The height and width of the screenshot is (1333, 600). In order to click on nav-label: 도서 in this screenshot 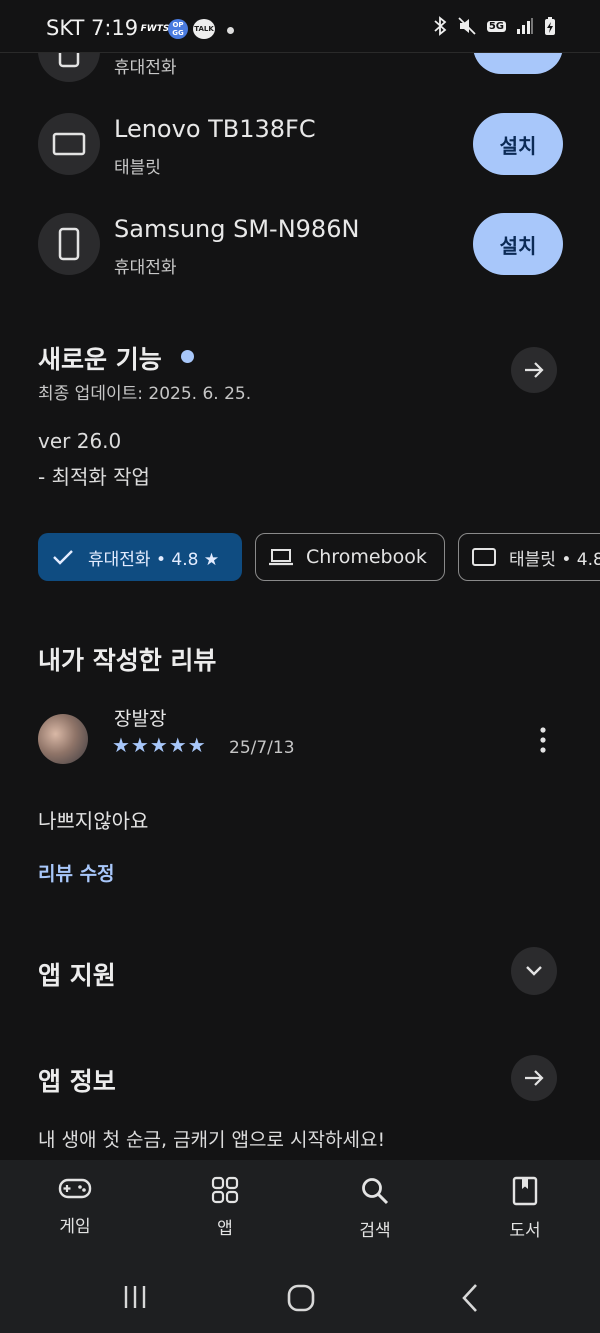, I will do `click(525, 1231)`.